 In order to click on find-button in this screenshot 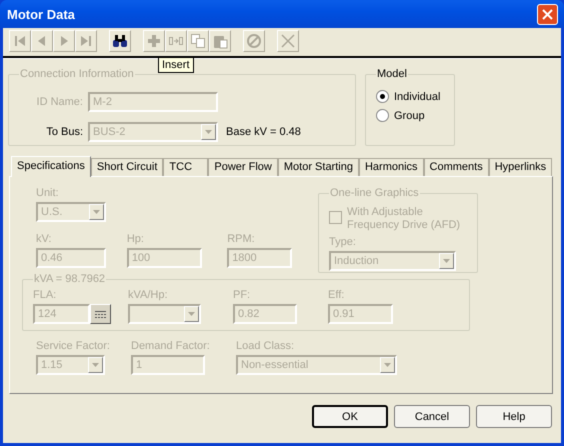, I will do `click(120, 41)`.